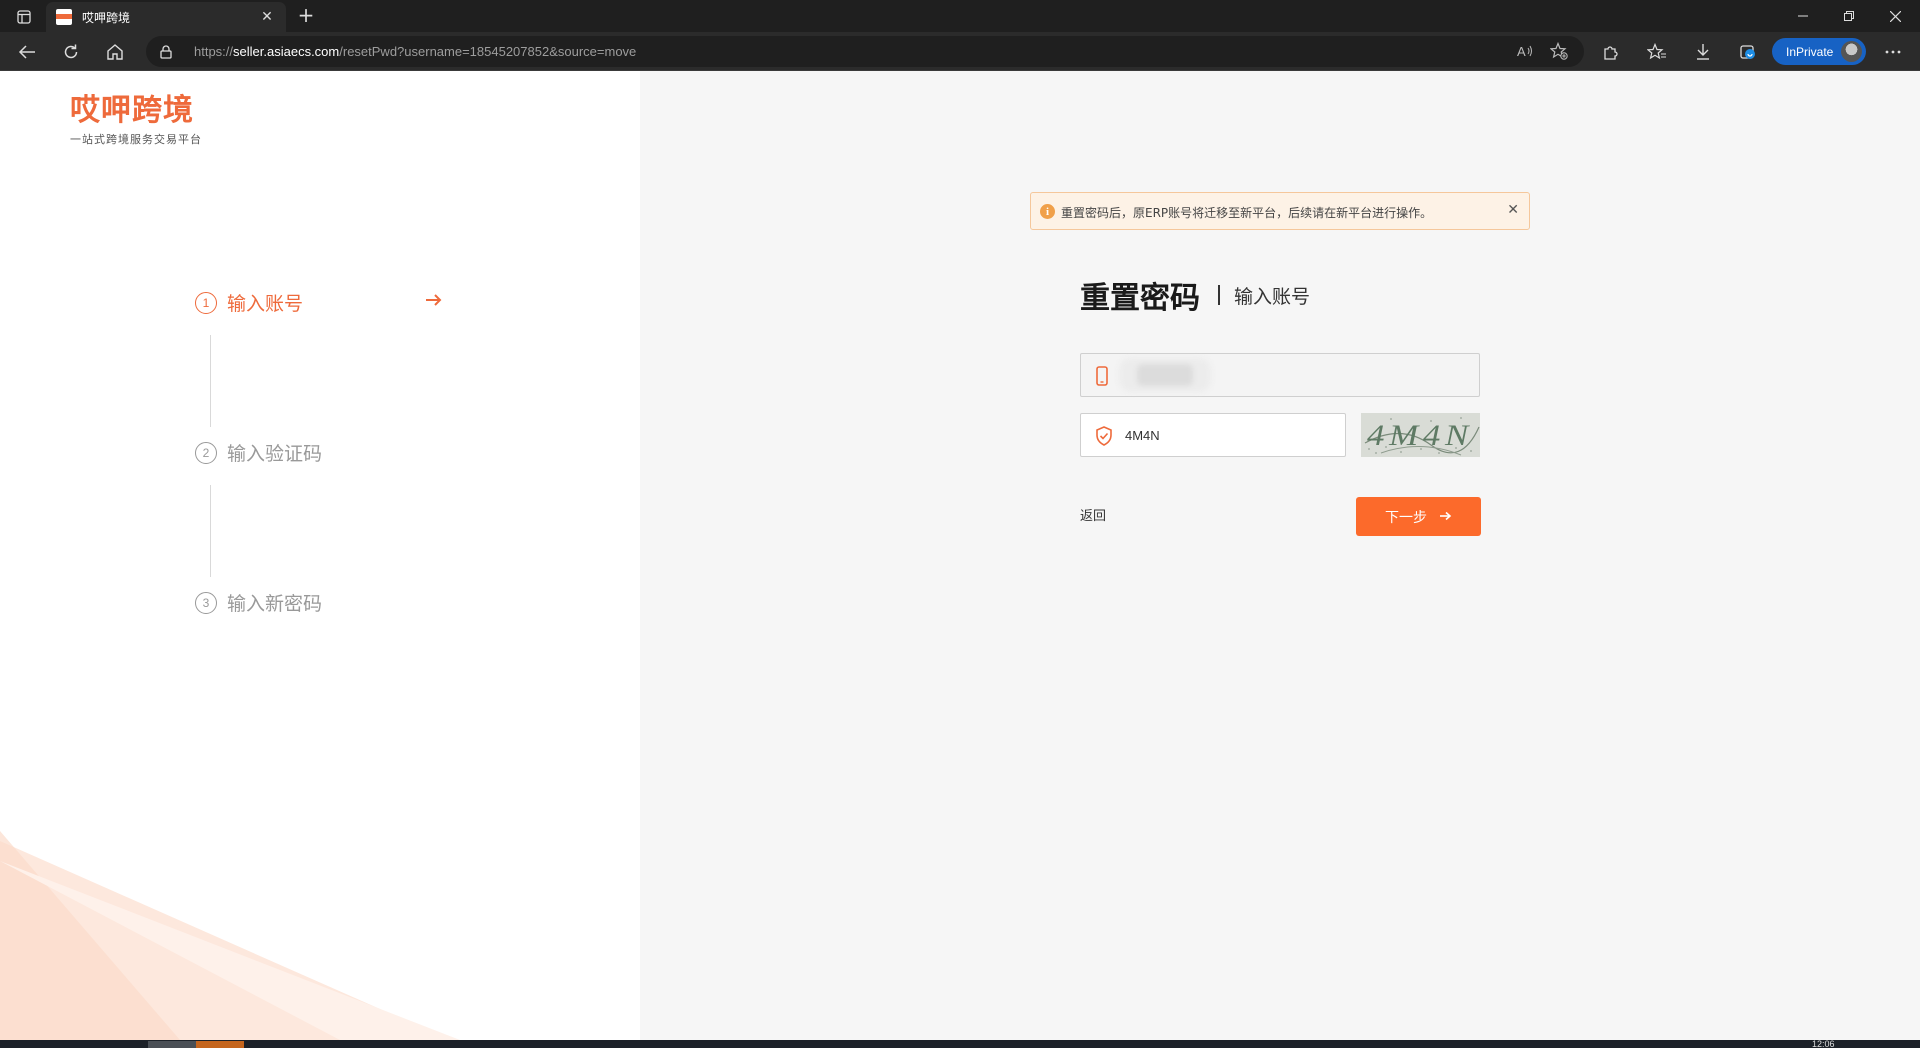 The height and width of the screenshot is (1048, 1920). I want to click on close-icon: ✕, so click(1513, 210).